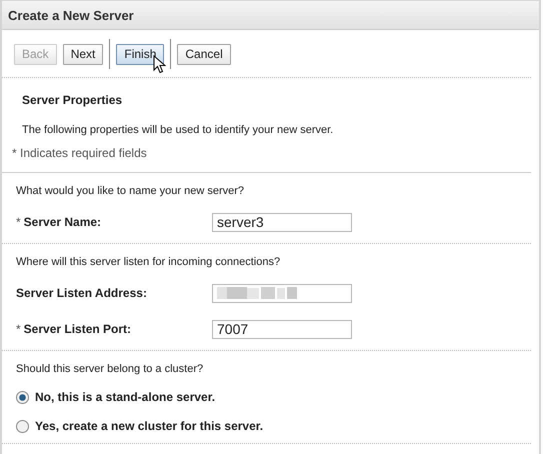 Image resolution: width=543 pixels, height=454 pixels. What do you see at coordinates (240, 222) in the screenshot?
I see `field-value: server3` at bounding box center [240, 222].